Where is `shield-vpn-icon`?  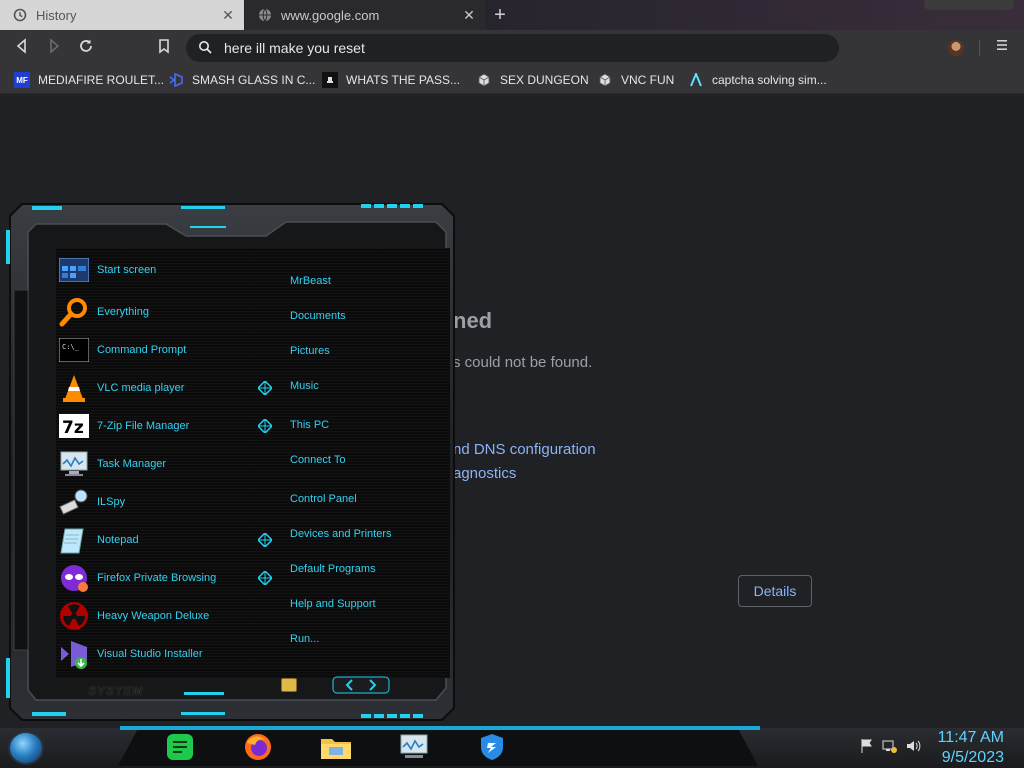 shield-vpn-icon is located at coordinates (492, 747).